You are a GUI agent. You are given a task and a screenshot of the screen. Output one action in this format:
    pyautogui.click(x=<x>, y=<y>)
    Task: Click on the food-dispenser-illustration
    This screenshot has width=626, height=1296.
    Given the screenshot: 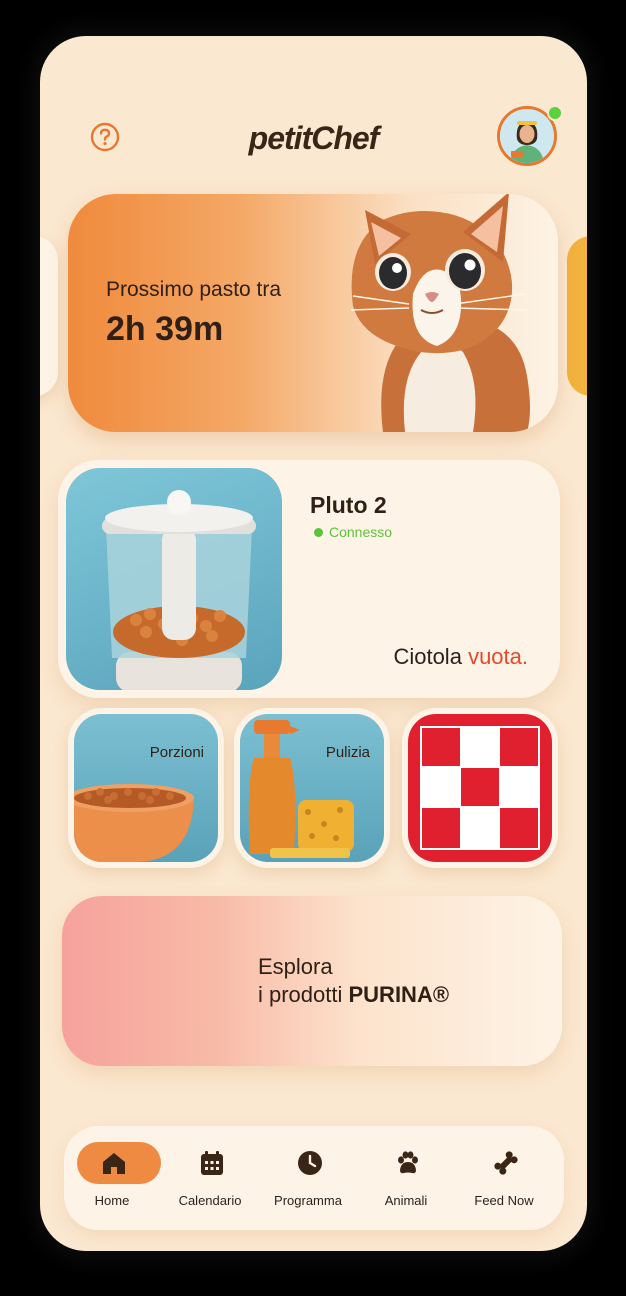 What is the action you would take?
    pyautogui.click(x=179, y=590)
    